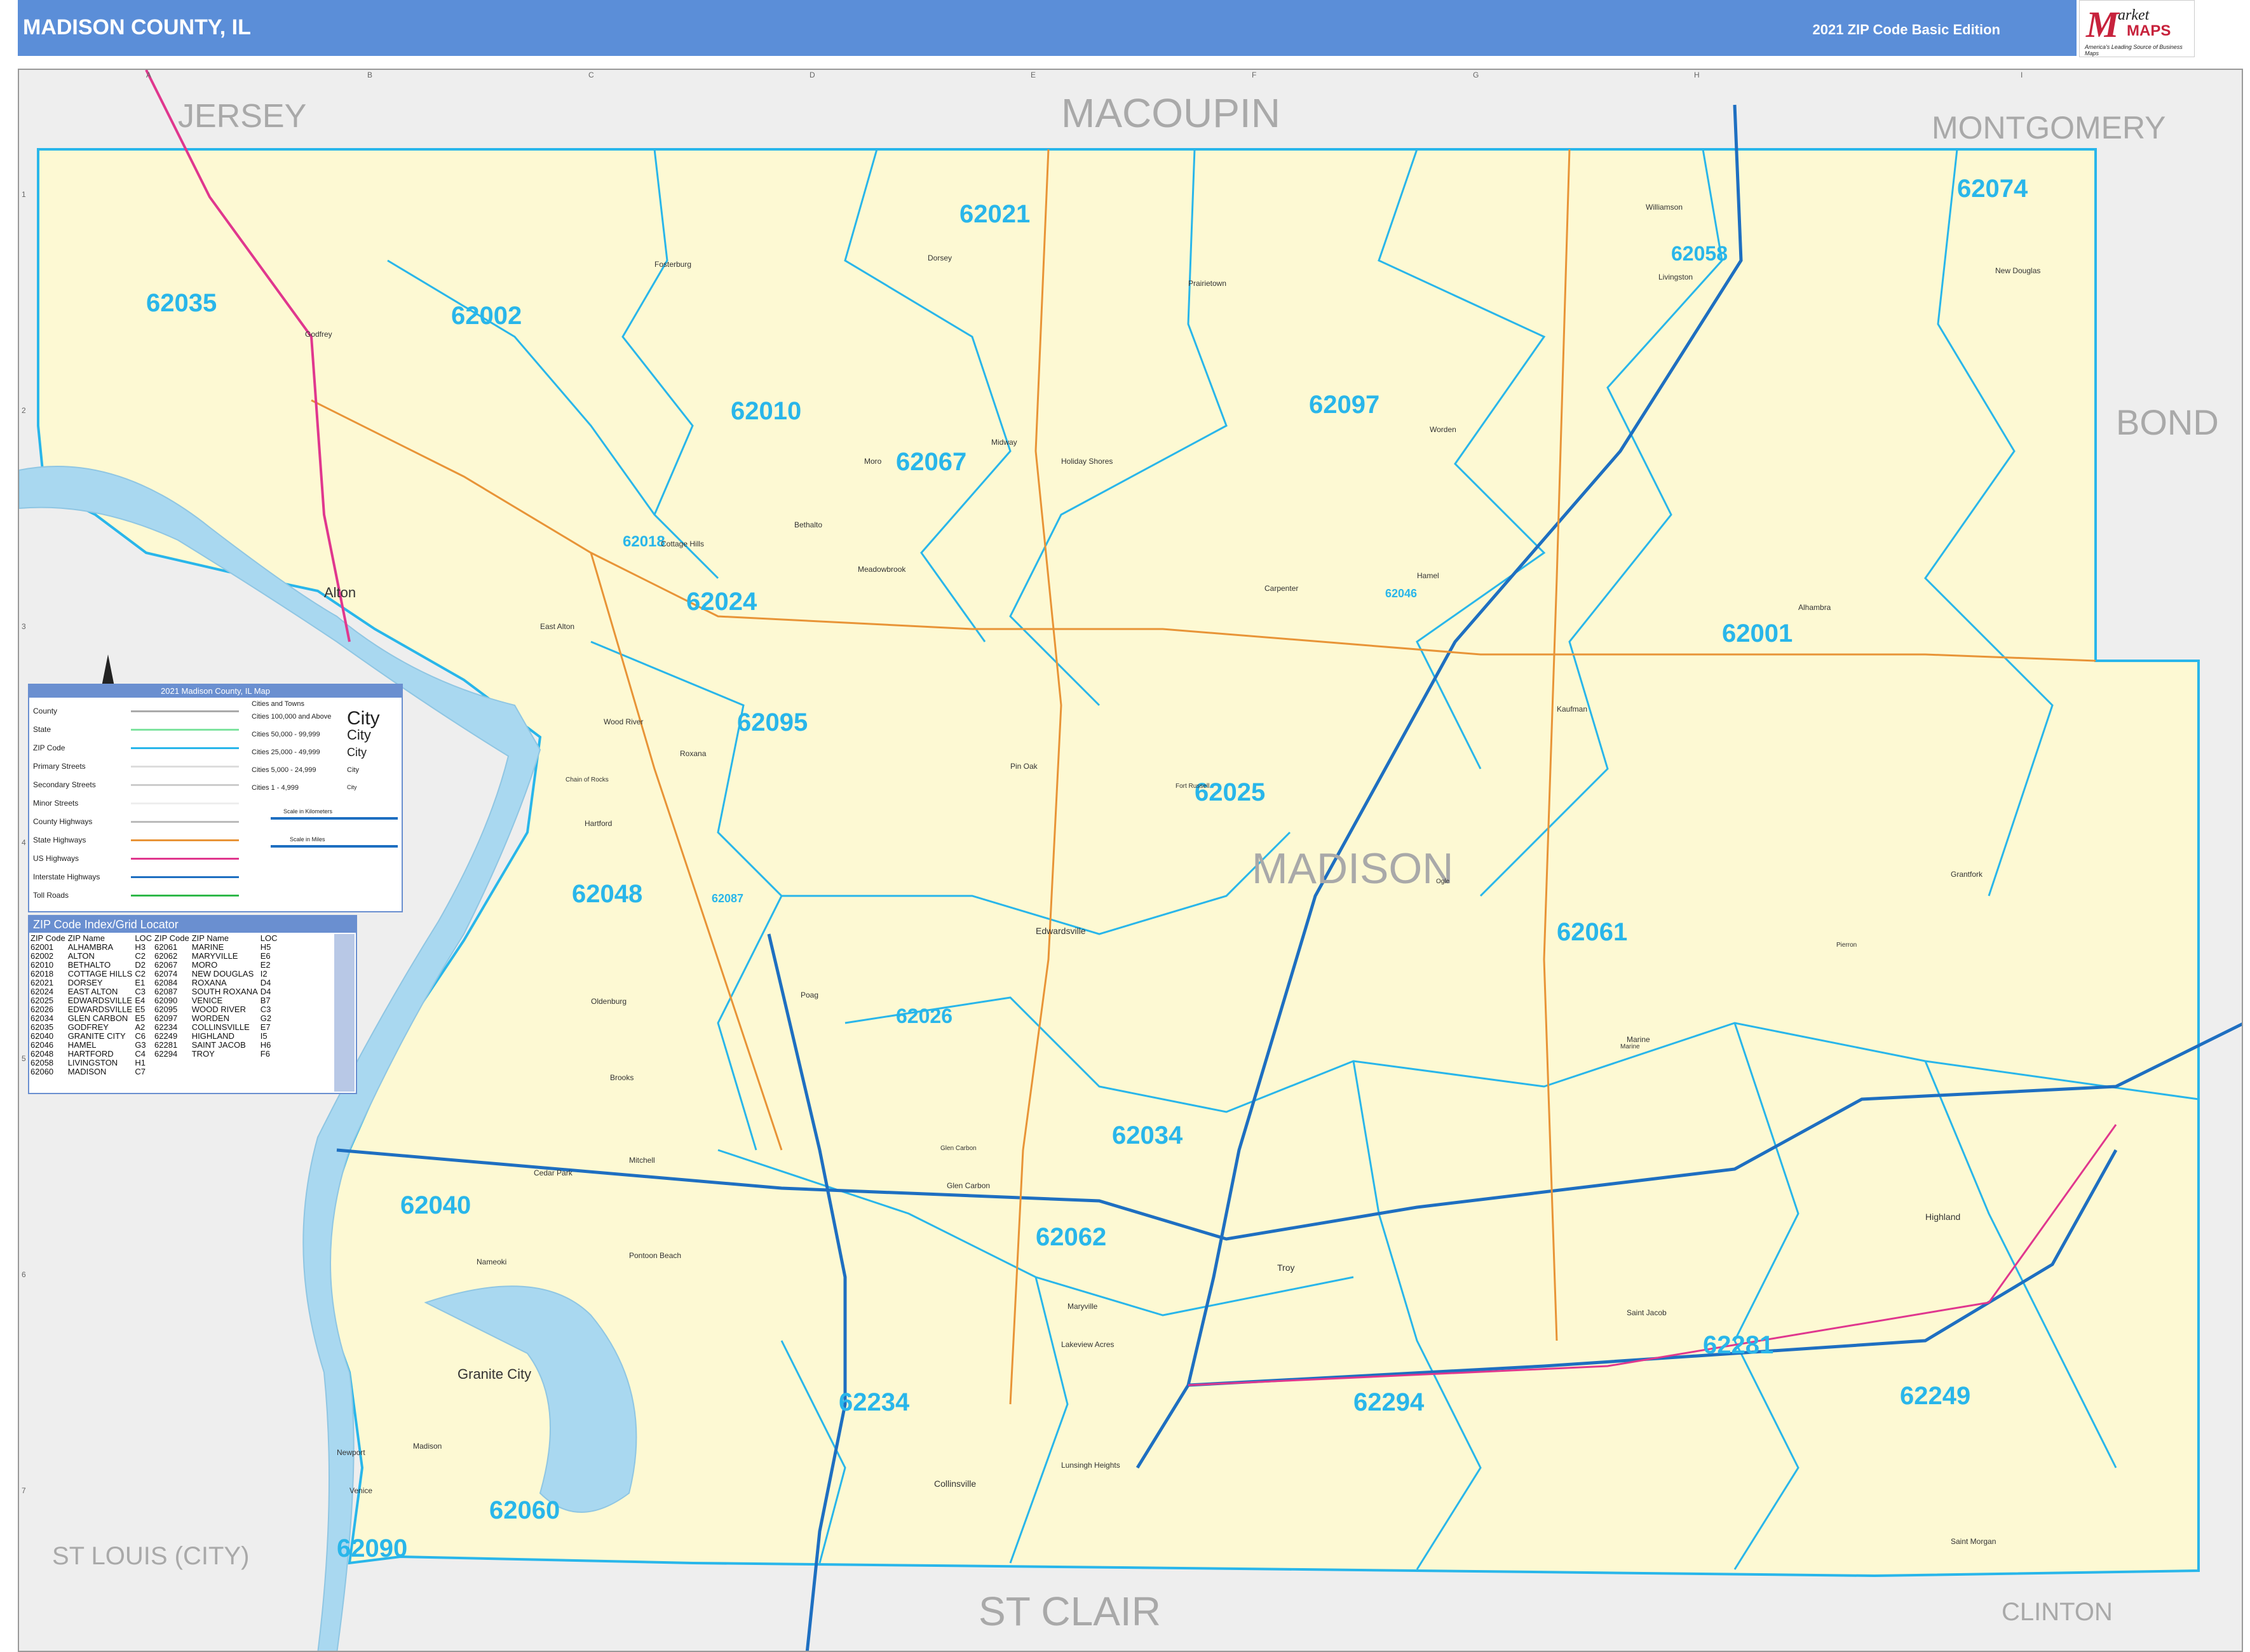  I want to click on zip-index-cell: SAINT JACOB, so click(218, 1045).